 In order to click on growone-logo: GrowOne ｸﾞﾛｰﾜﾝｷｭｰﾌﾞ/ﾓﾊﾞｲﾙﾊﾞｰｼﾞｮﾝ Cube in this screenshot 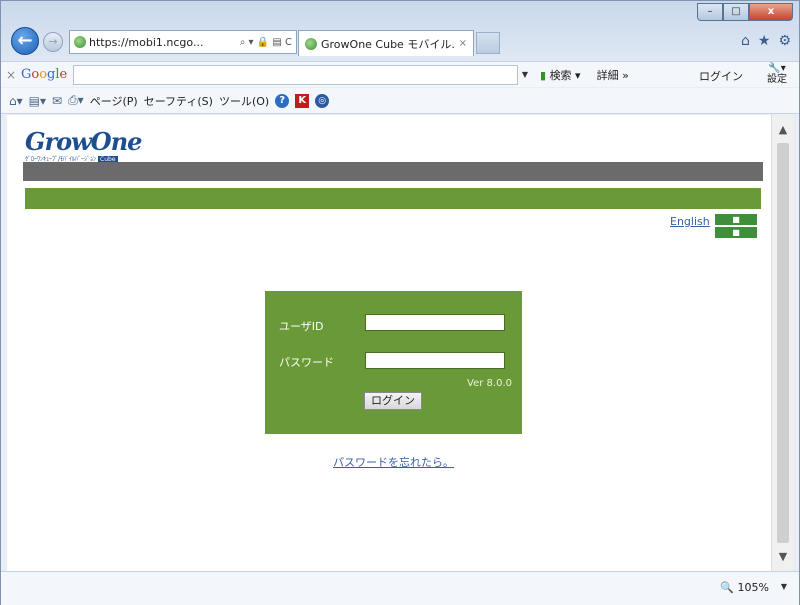, I will do `click(83, 145)`.